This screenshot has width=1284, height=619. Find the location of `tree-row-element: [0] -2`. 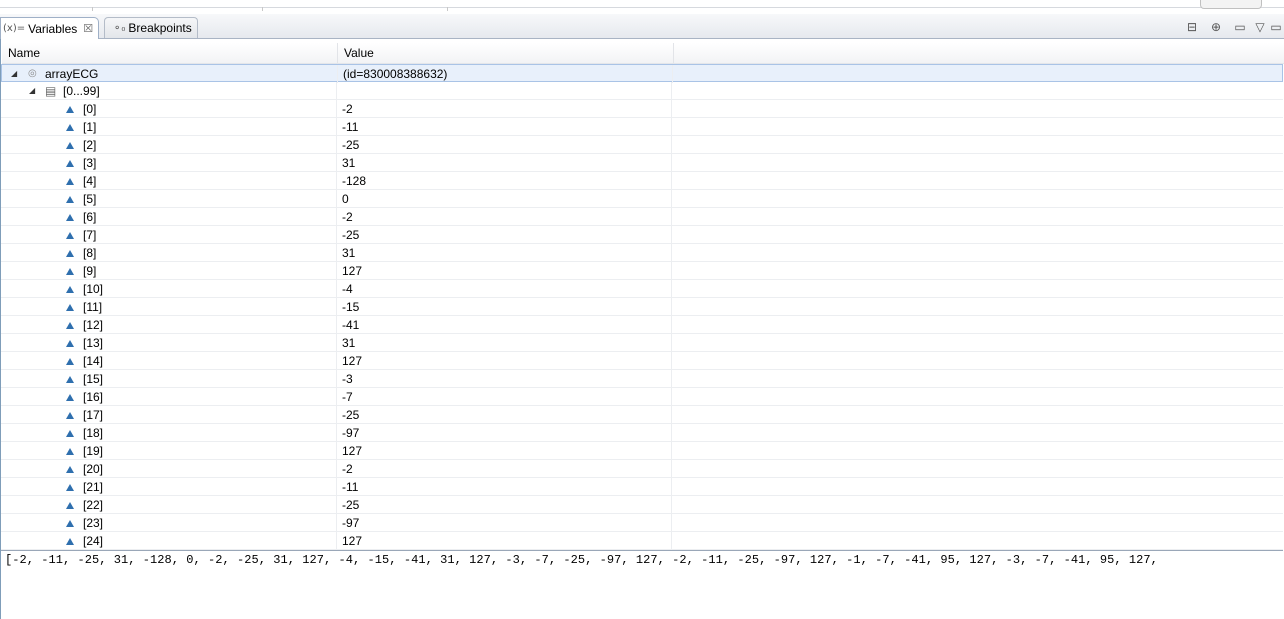

tree-row-element: [0] -2 is located at coordinates (642, 109).